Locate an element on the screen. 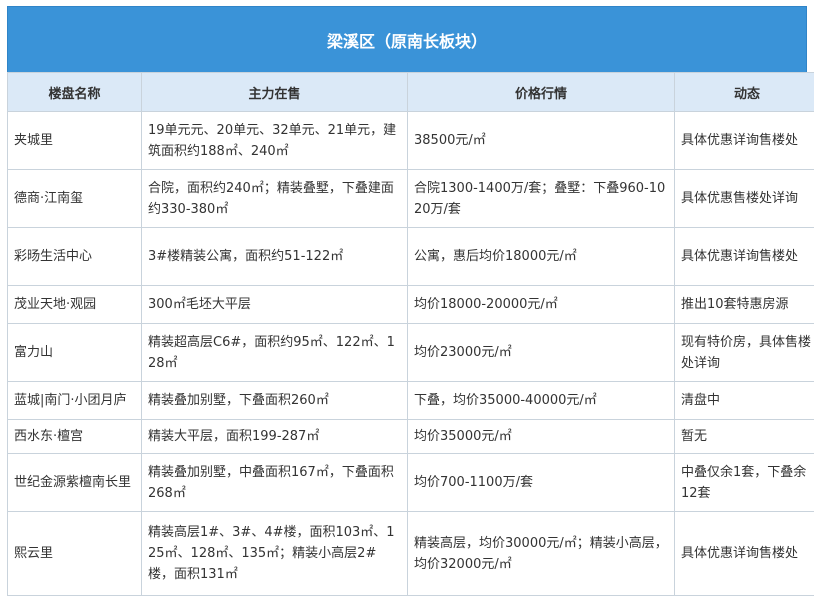 The height and width of the screenshot is (605, 814). cell-main-sale: 精装叠加别墅，下叠面积260㎡ is located at coordinates (274, 400).